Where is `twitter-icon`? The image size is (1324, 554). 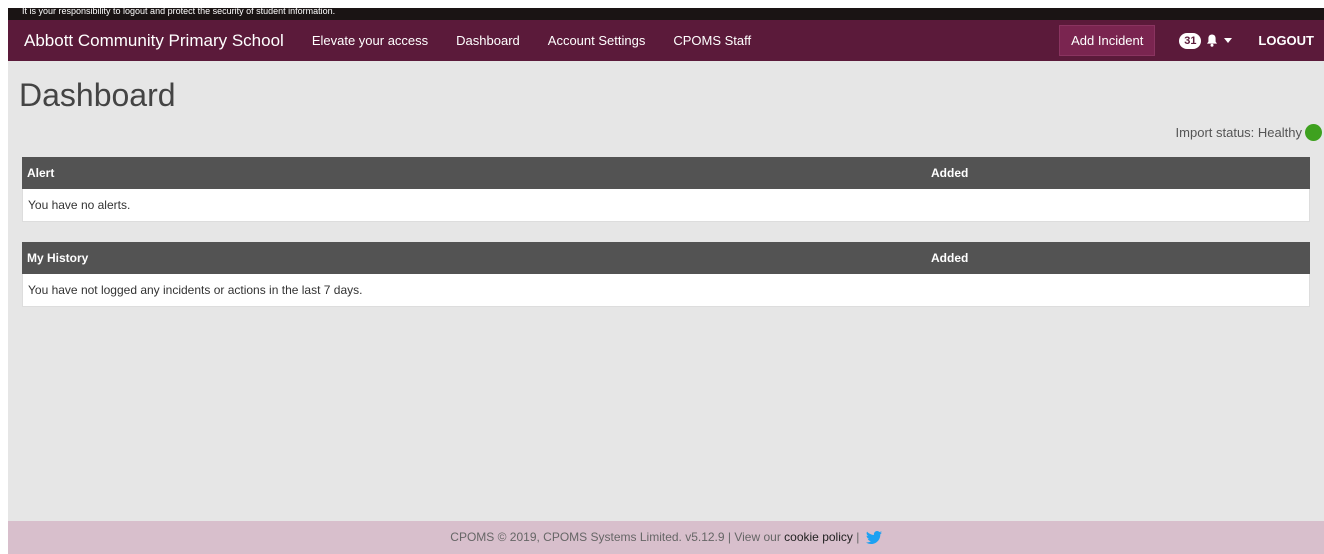
twitter-icon is located at coordinates (873, 538).